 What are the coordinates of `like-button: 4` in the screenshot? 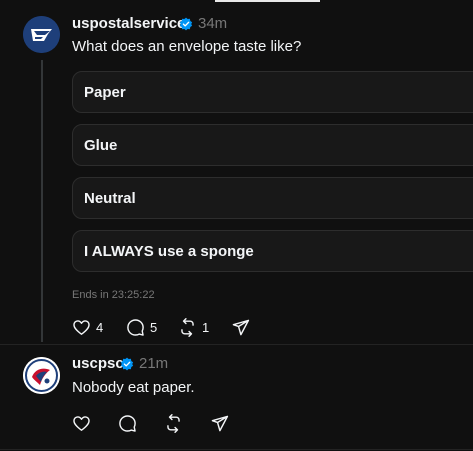 It's located at (87, 327).